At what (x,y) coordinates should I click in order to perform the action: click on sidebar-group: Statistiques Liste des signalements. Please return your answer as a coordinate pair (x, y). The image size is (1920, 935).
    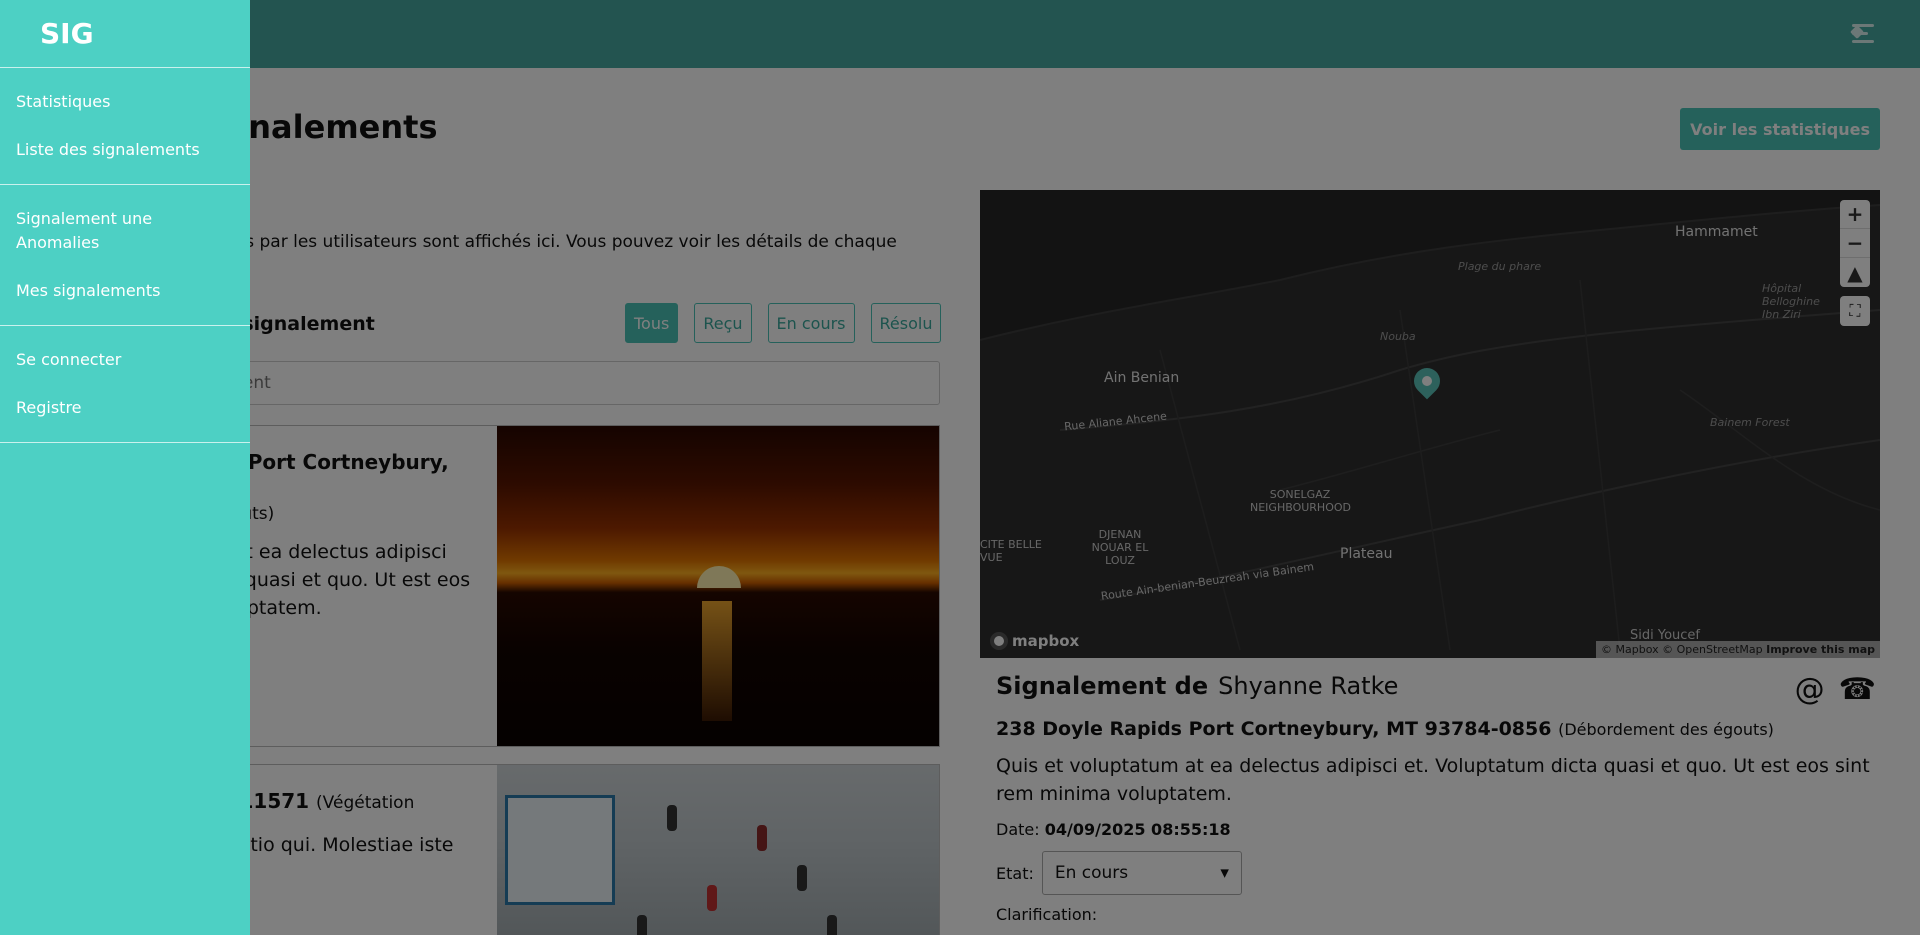
    Looking at the image, I should click on (125, 126).